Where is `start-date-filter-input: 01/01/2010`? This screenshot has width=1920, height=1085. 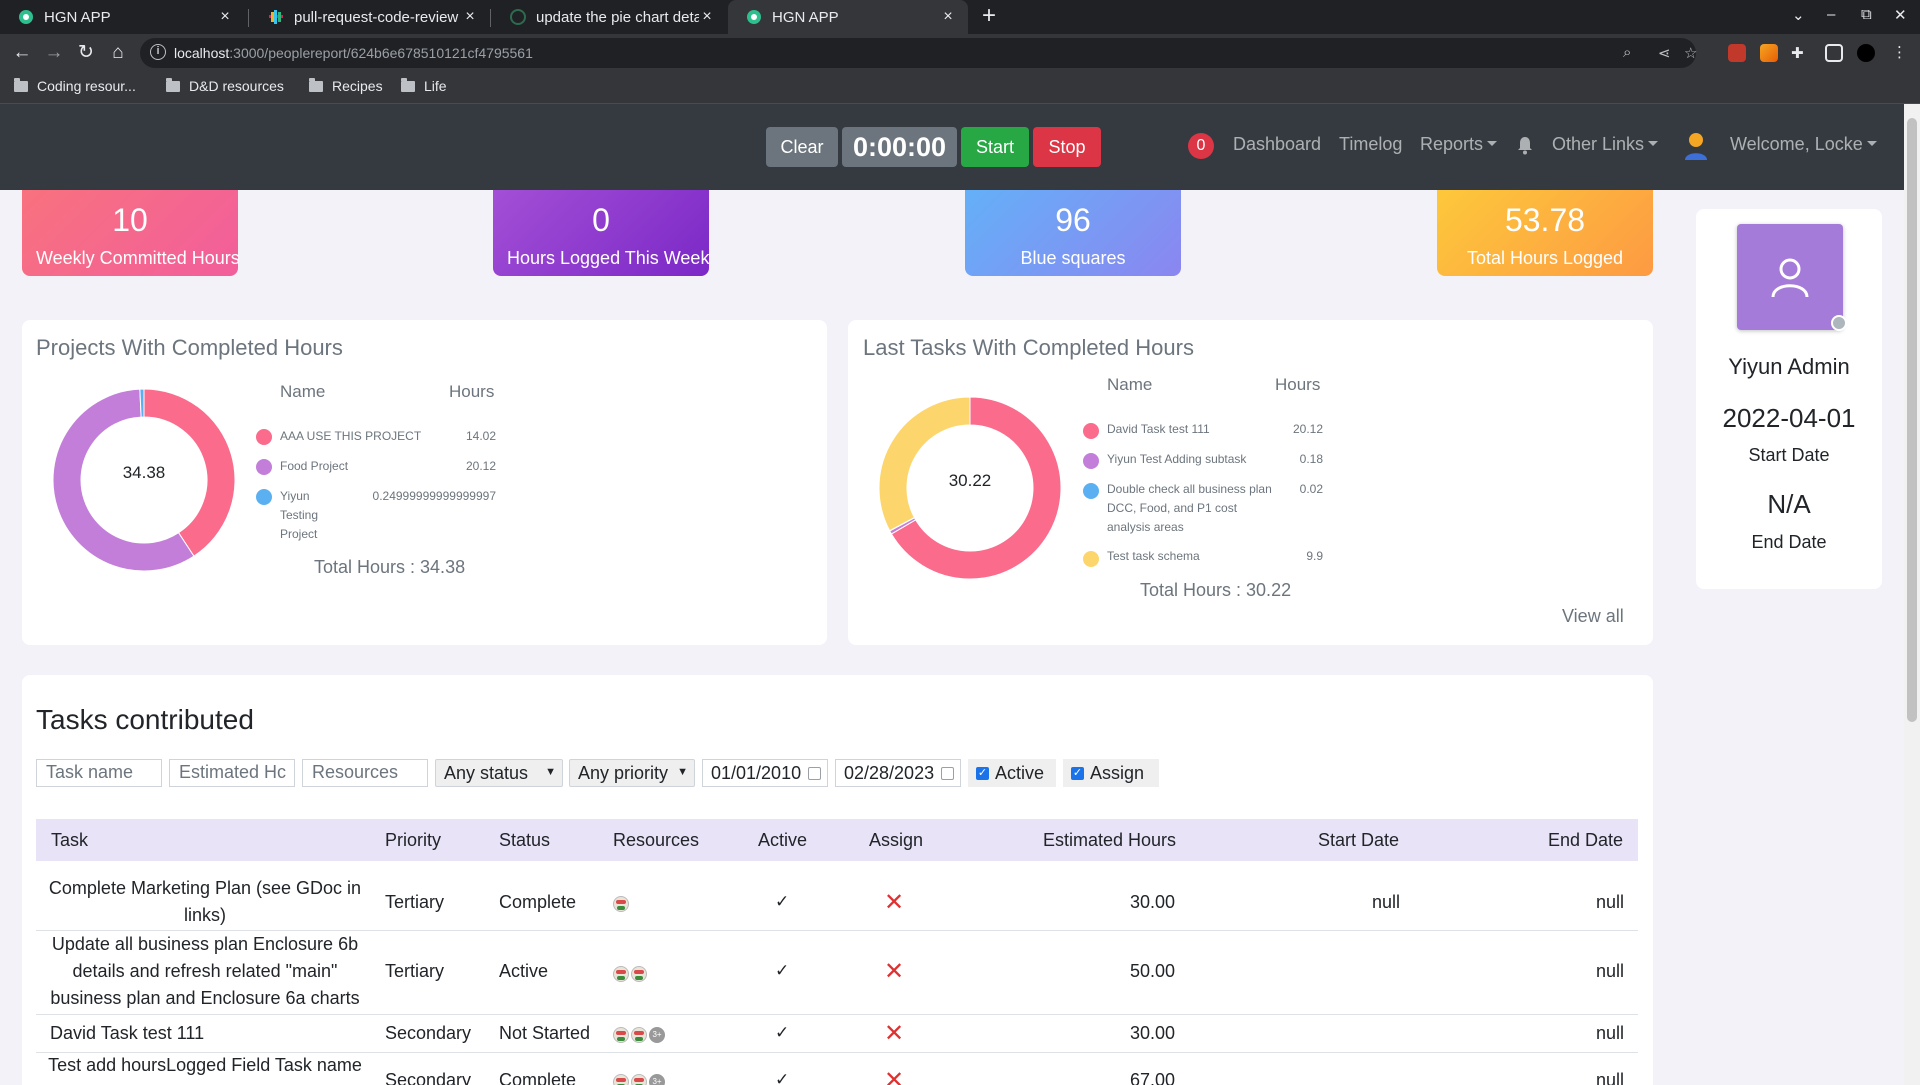 start-date-filter-input: 01/01/2010 is located at coordinates (765, 773).